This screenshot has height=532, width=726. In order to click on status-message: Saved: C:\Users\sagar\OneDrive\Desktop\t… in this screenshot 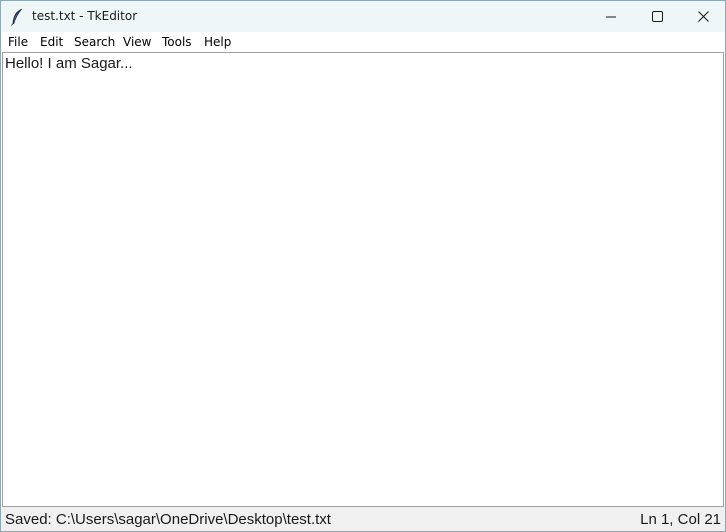, I will do `click(168, 519)`.